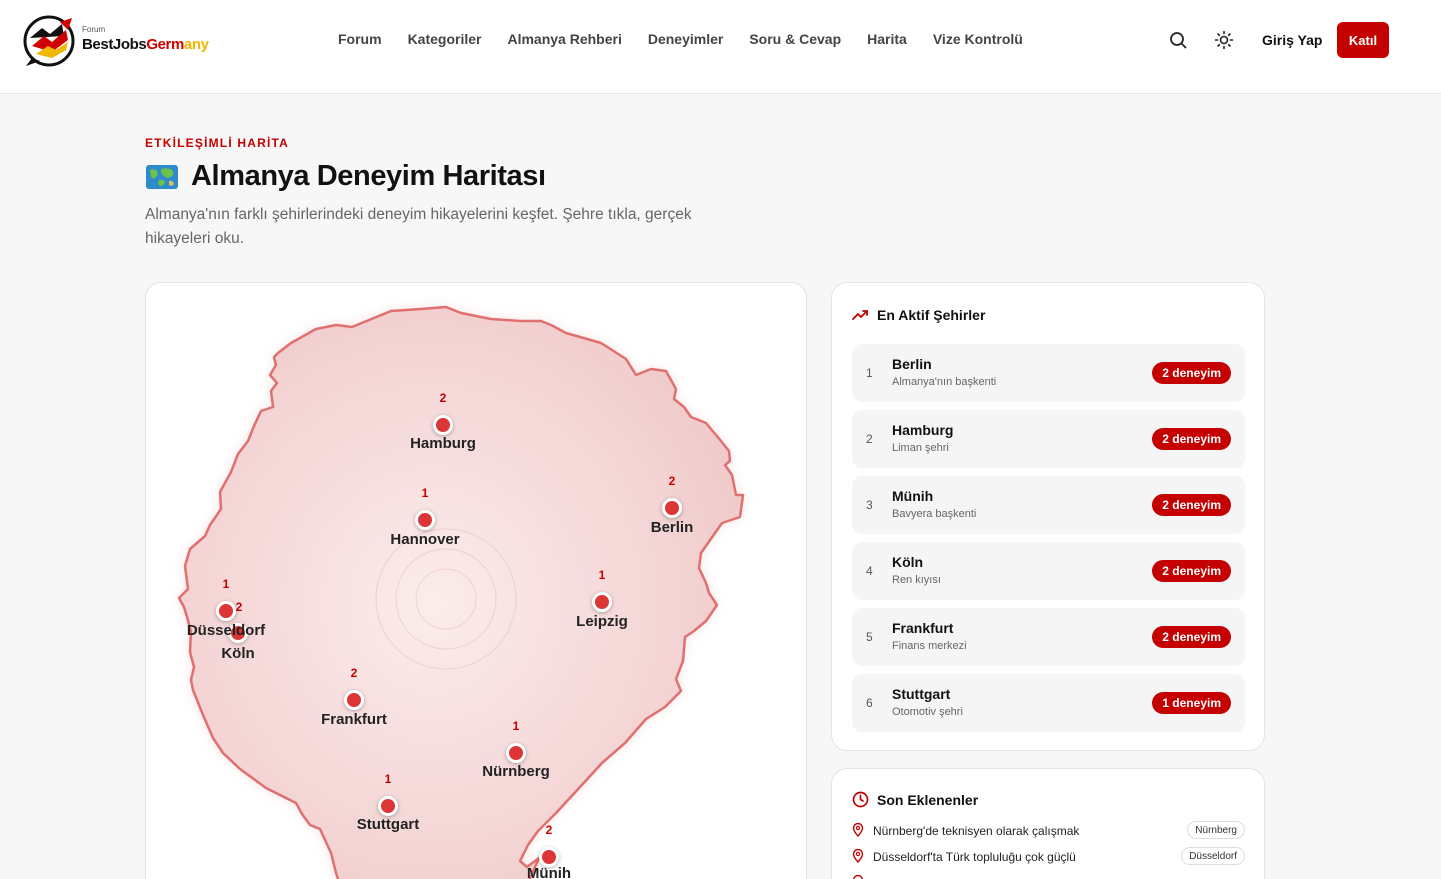 Image resolution: width=1441 pixels, height=879 pixels. Describe the element at coordinates (217, 143) in the screenshot. I see `section-eyebrow: ETKİLEŞİMLİ HARİTA` at that location.